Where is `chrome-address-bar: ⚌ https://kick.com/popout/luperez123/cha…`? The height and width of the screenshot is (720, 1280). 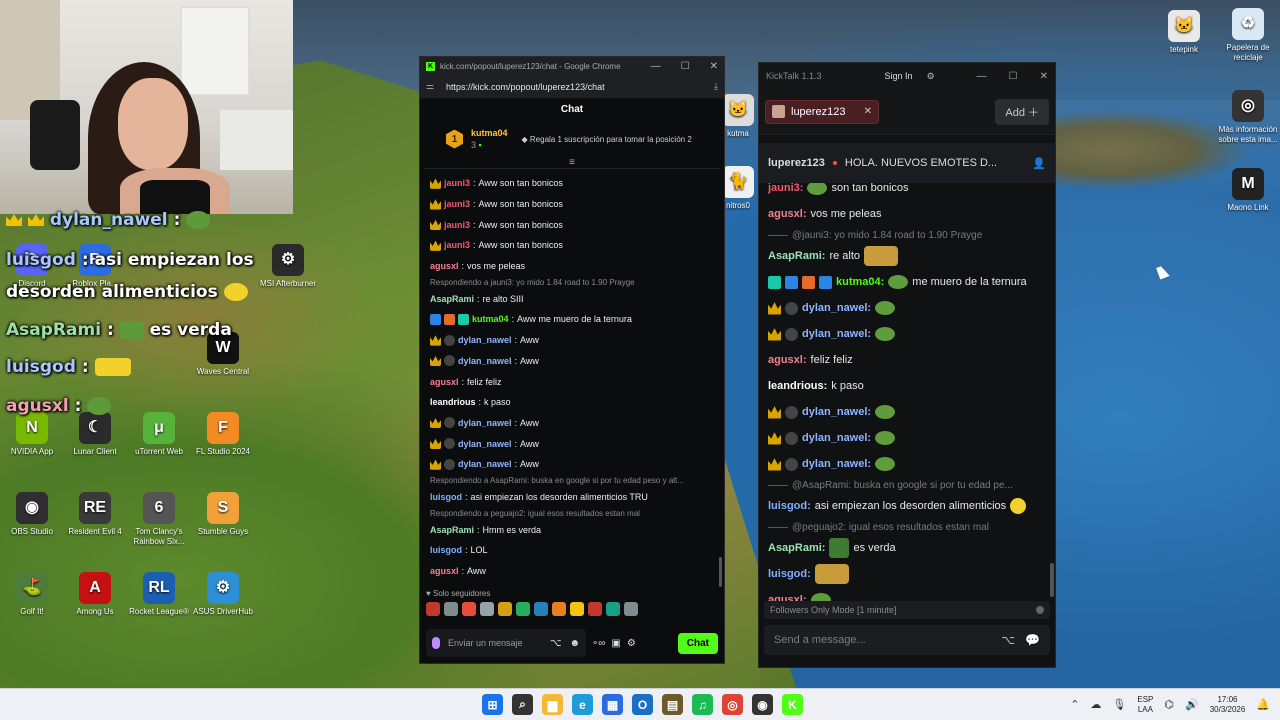
chrome-address-bar: ⚌ https://kick.com/popout/luperez123/cha… is located at coordinates (572, 87).